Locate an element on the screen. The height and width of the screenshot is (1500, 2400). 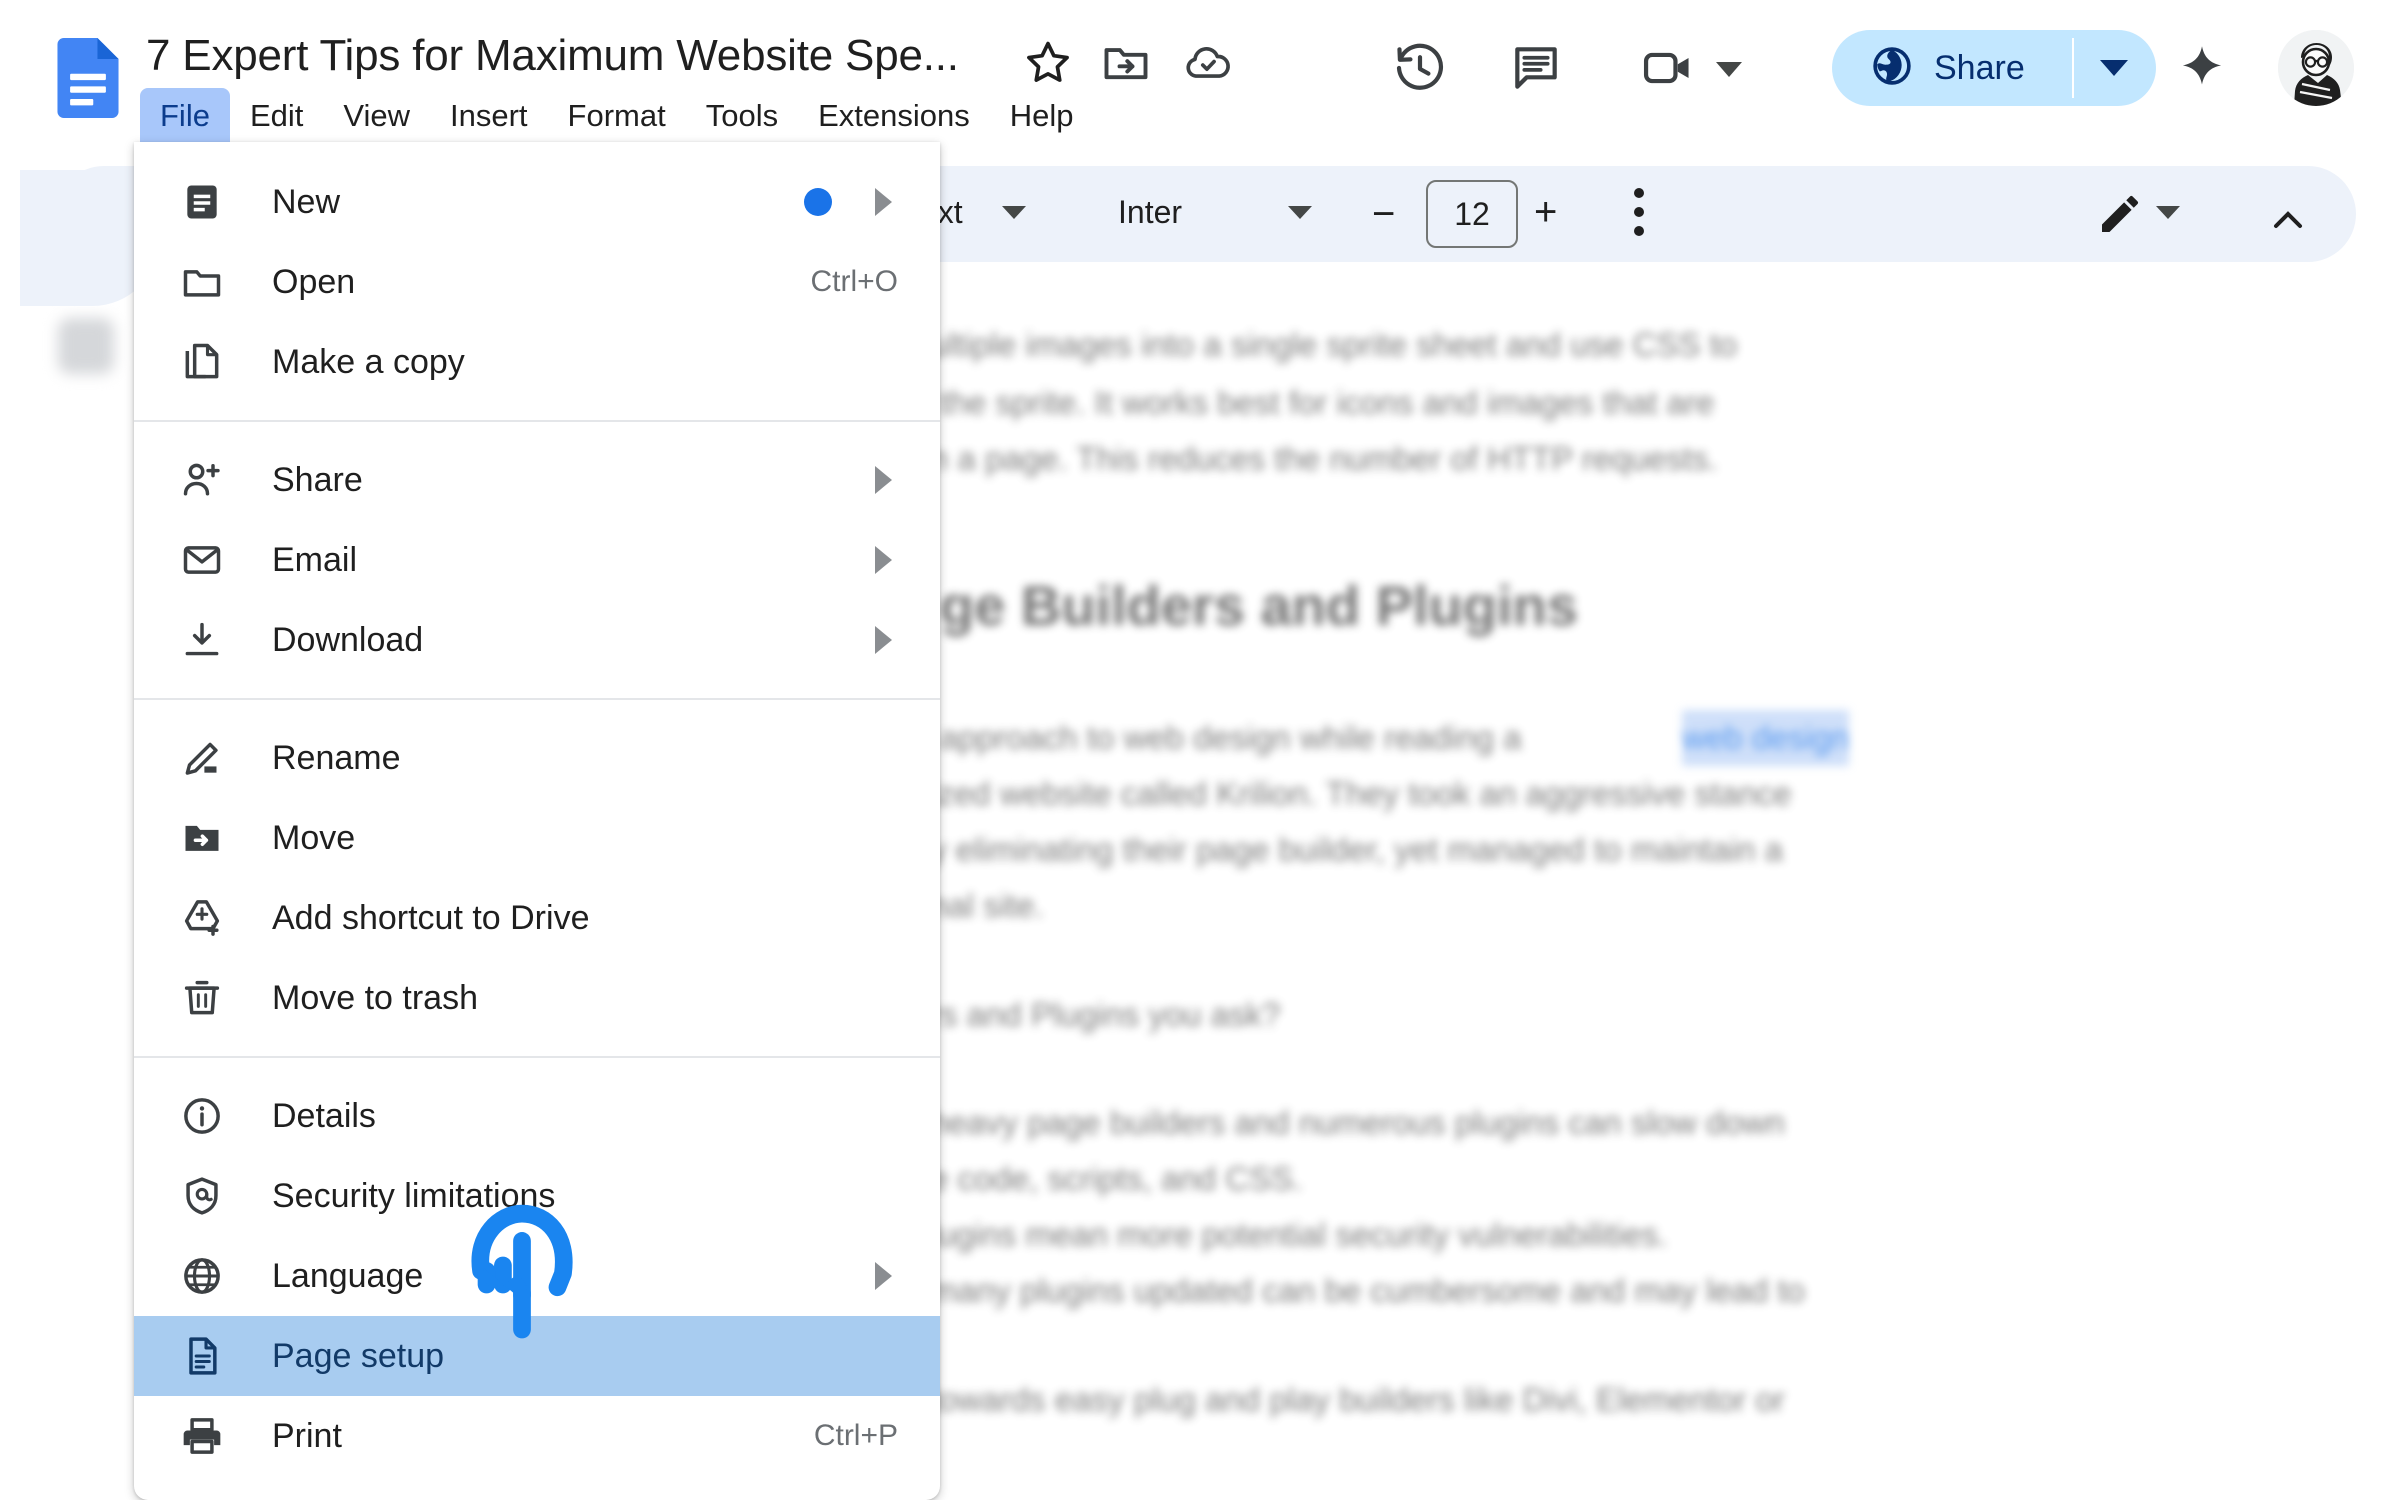
menu-item-label: Make a copy is located at coordinates (368, 362).